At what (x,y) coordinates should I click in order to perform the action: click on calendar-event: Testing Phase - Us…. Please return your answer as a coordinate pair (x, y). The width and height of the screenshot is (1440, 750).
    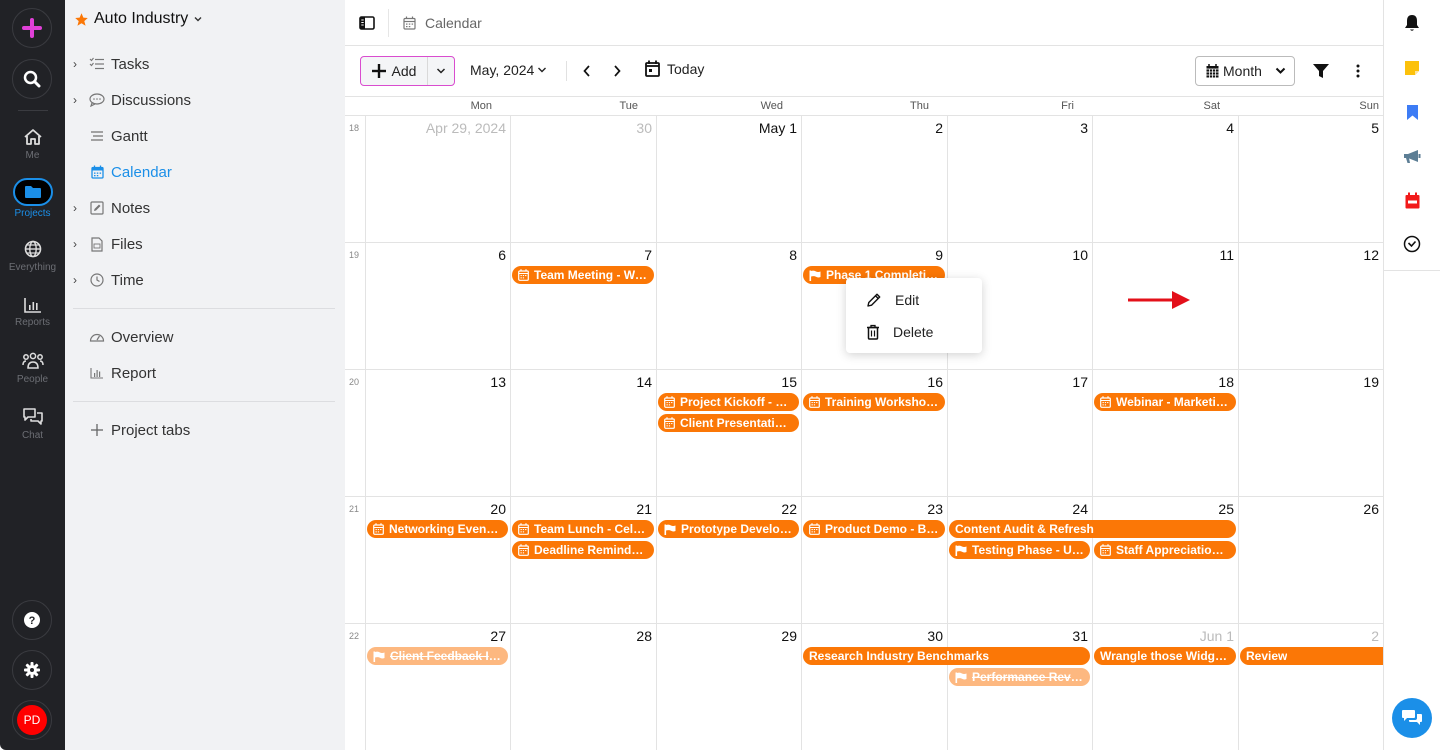
    Looking at the image, I should click on (1019, 550).